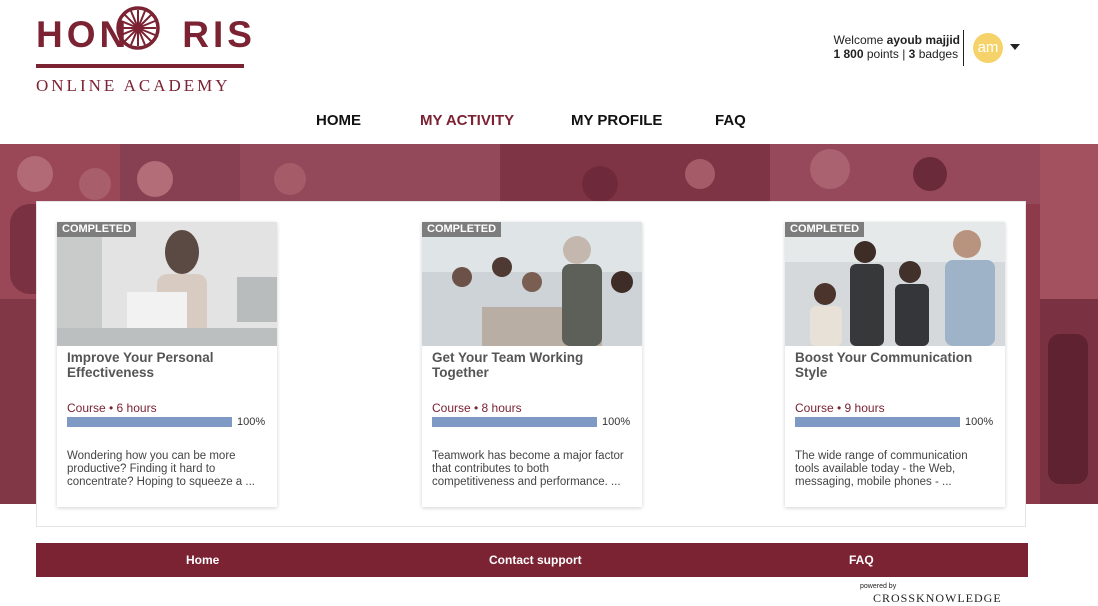 The width and height of the screenshot is (1098, 606). Describe the element at coordinates (730, 120) in the screenshot. I see `nav-faq: FAQ` at that location.